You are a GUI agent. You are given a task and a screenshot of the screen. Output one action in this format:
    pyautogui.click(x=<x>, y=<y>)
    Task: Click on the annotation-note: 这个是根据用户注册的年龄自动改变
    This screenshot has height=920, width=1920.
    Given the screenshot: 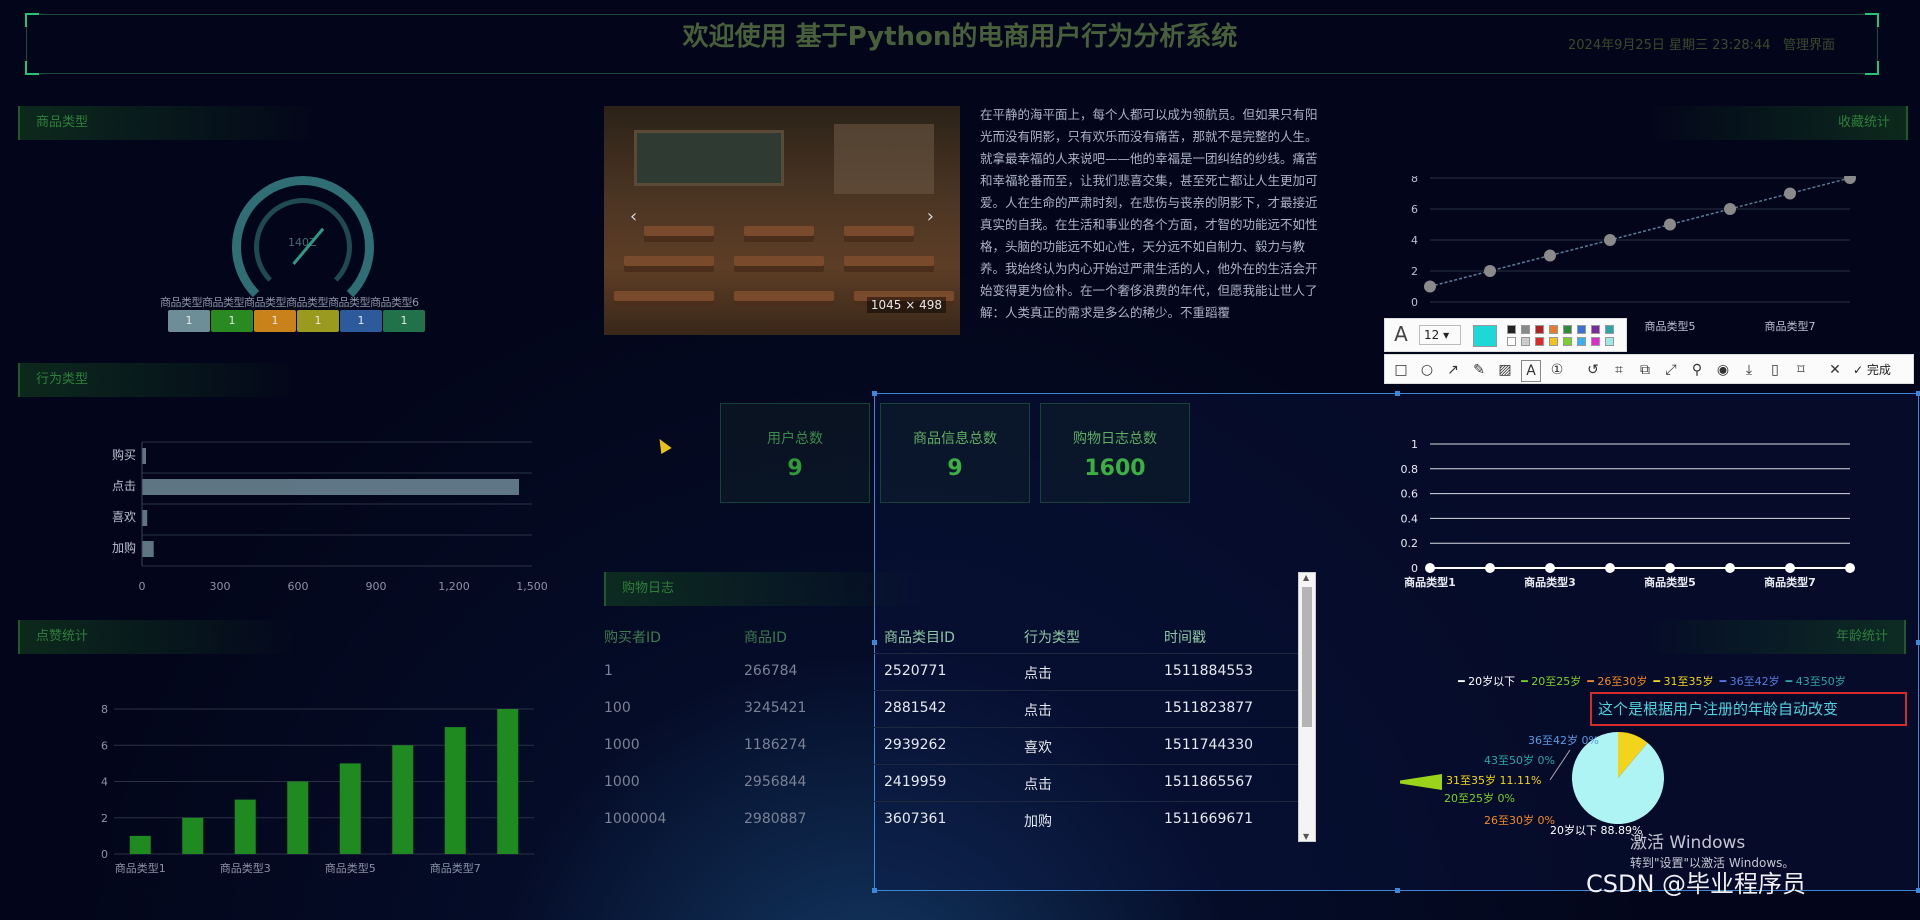 What is the action you would take?
    pyautogui.click(x=1748, y=709)
    